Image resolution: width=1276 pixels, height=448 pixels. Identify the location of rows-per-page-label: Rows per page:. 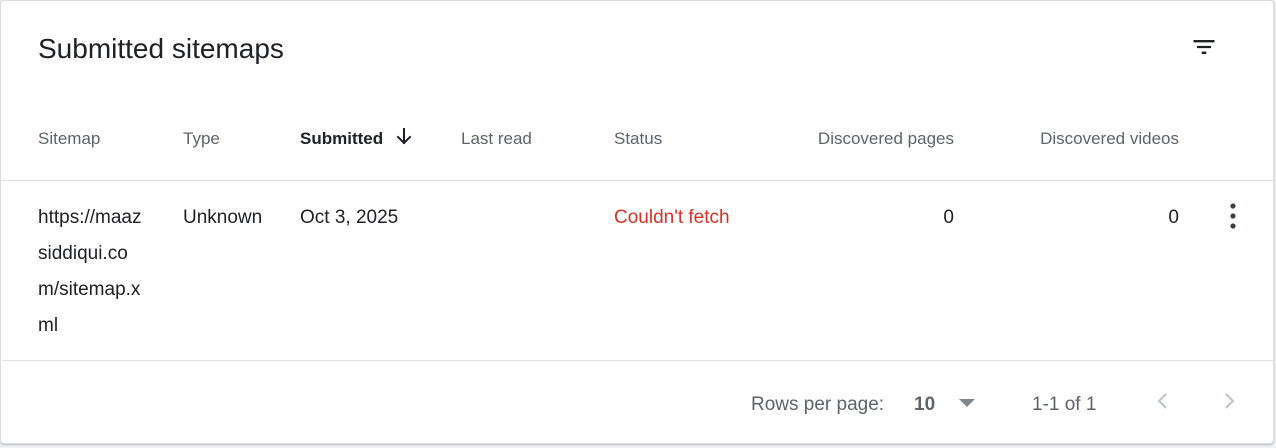
(818, 404).